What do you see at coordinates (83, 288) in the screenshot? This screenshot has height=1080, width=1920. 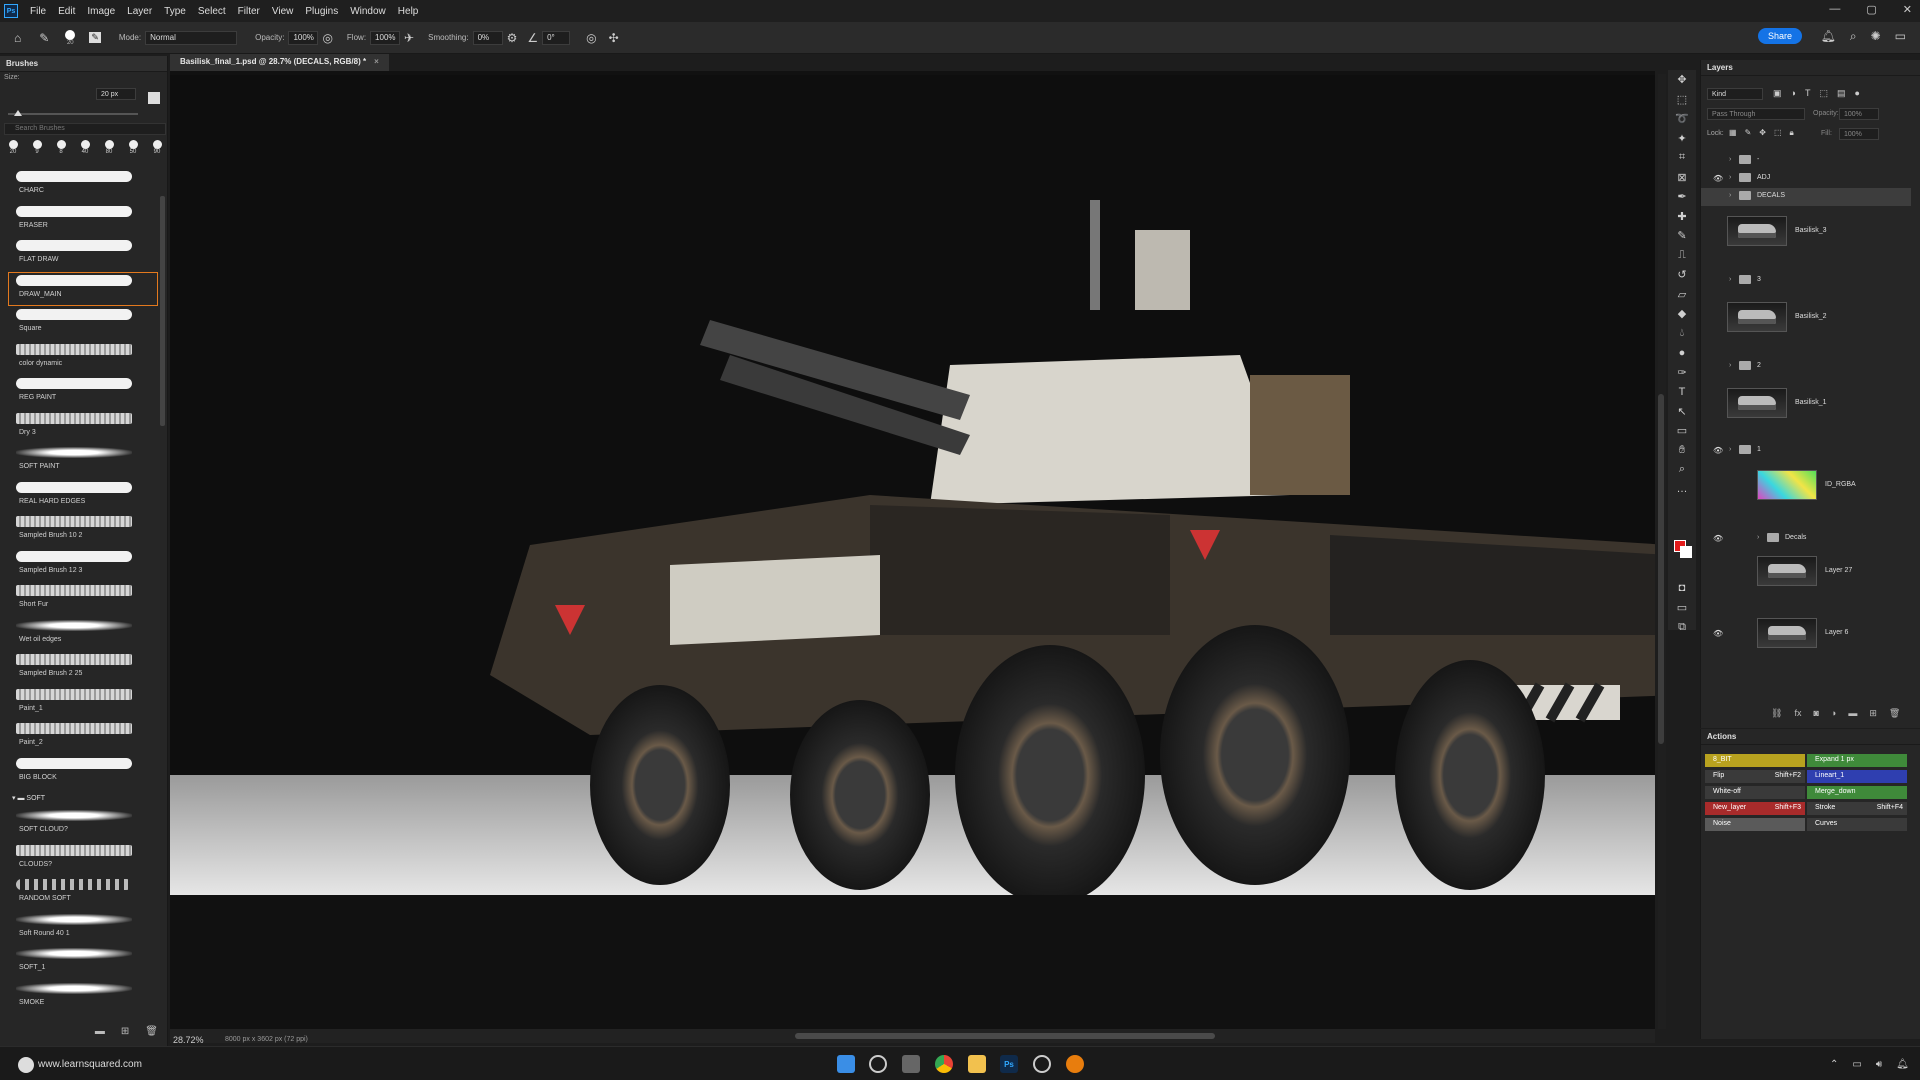 I see `brush-item: DRAW_MAIN` at bounding box center [83, 288].